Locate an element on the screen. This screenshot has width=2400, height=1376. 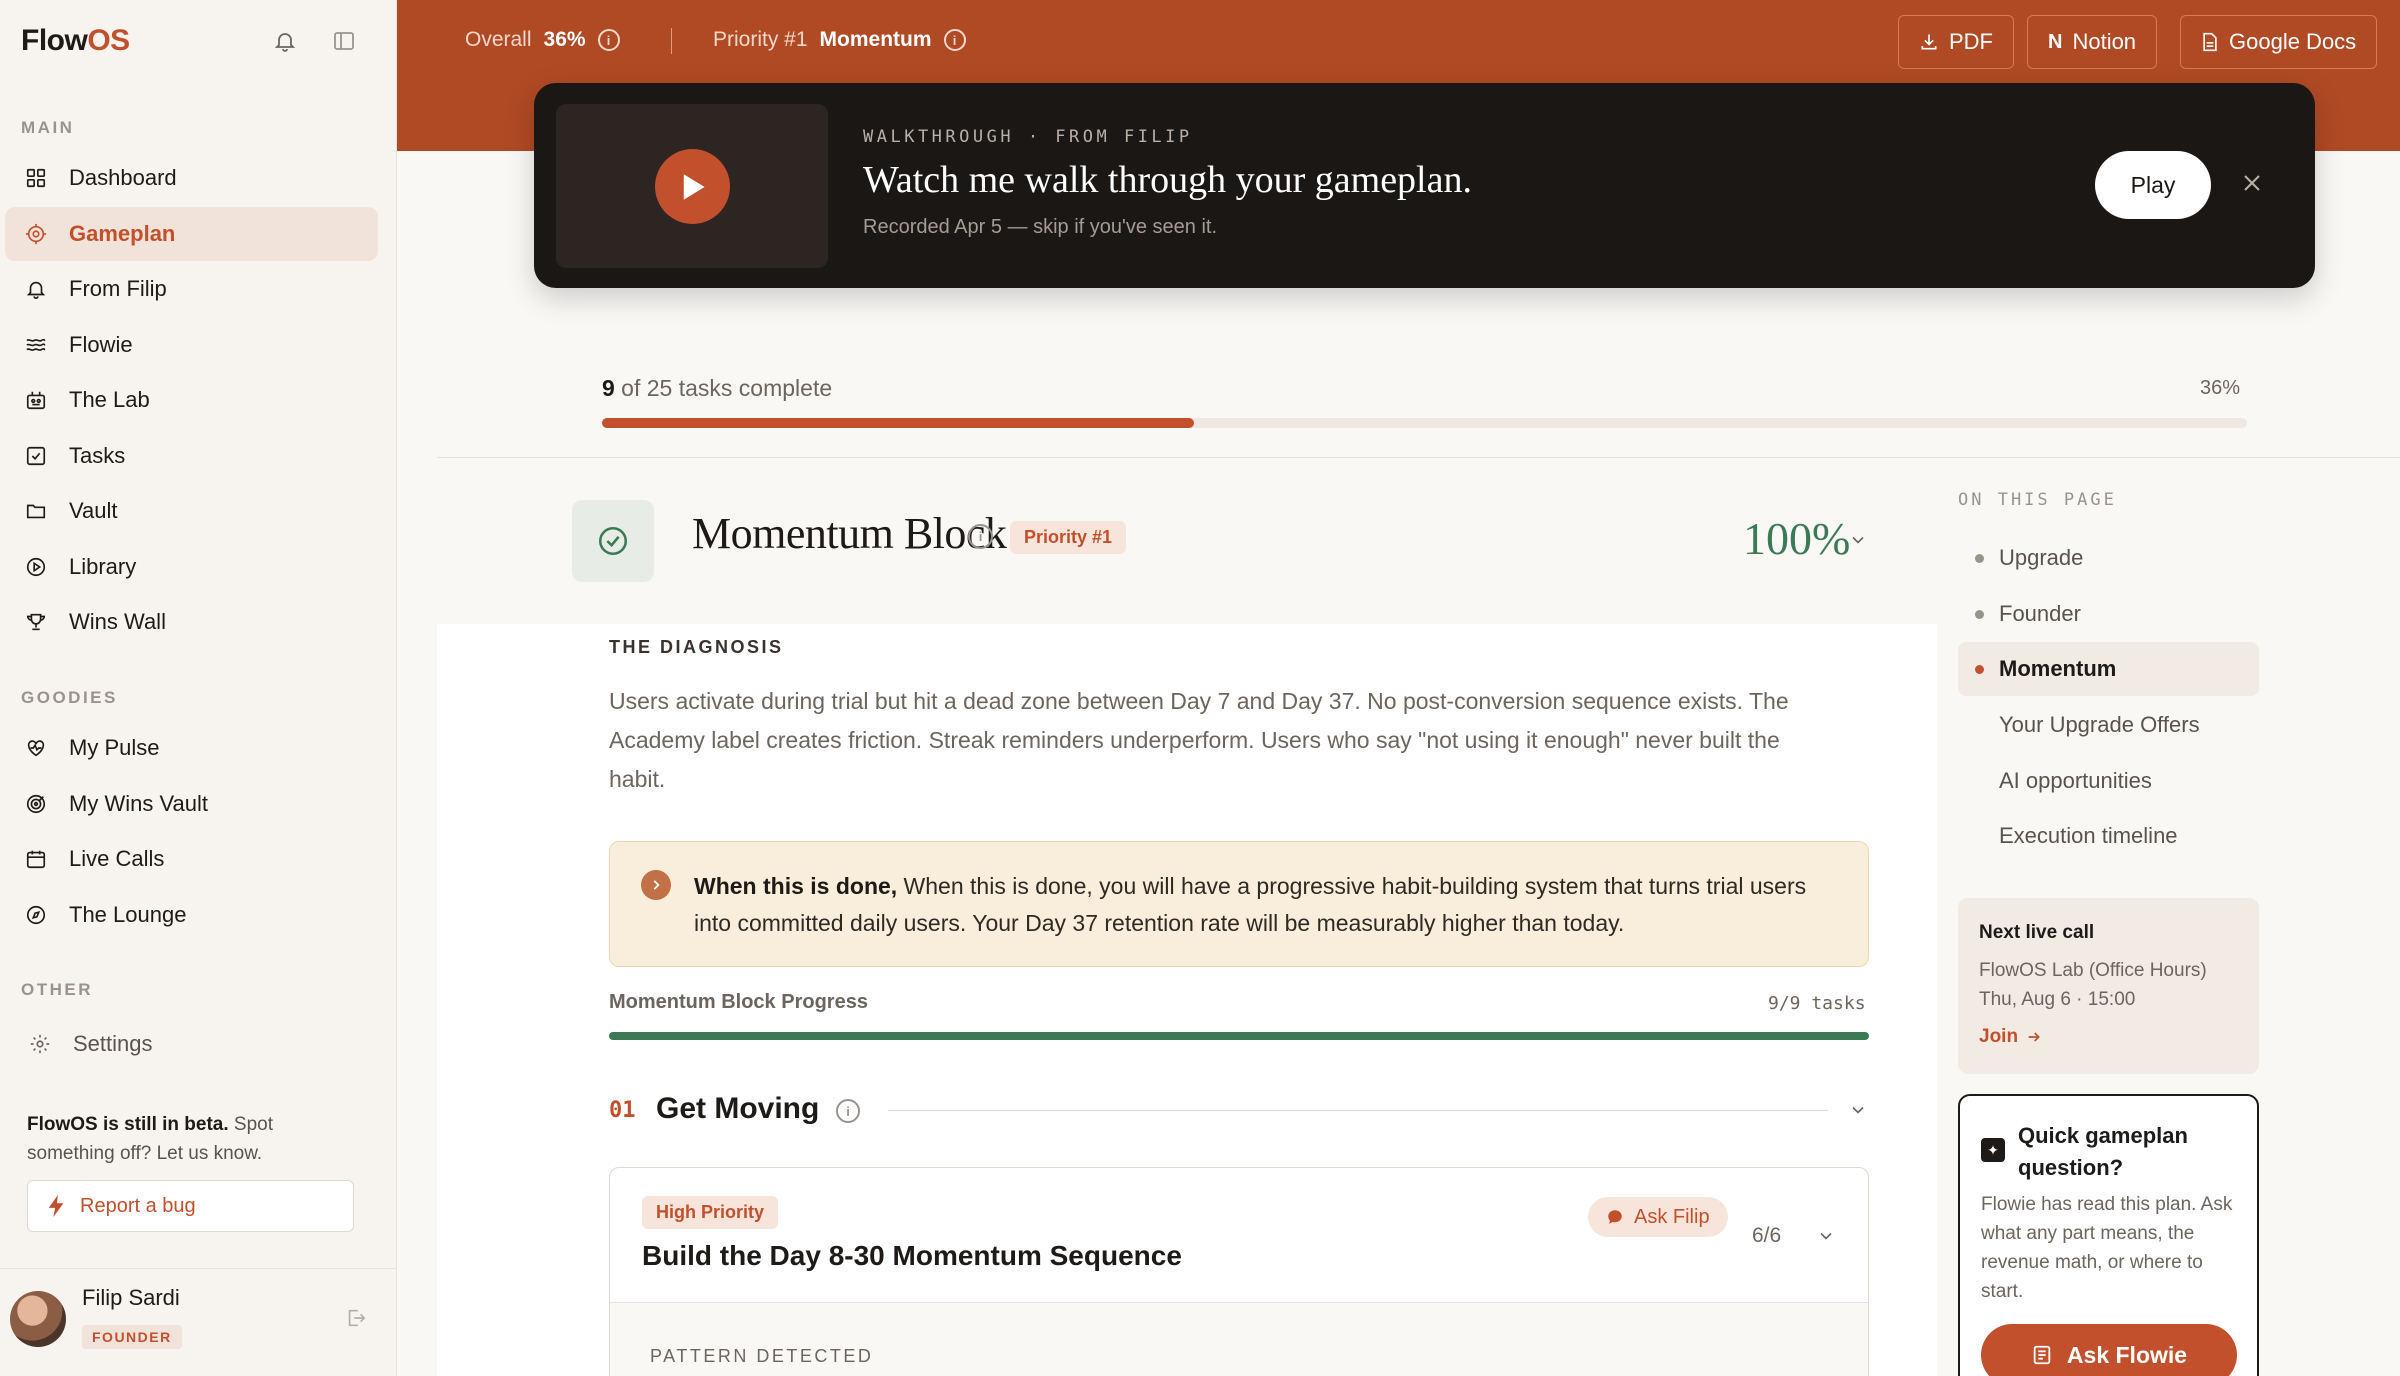
video-thumbnail is located at coordinates (692, 186).